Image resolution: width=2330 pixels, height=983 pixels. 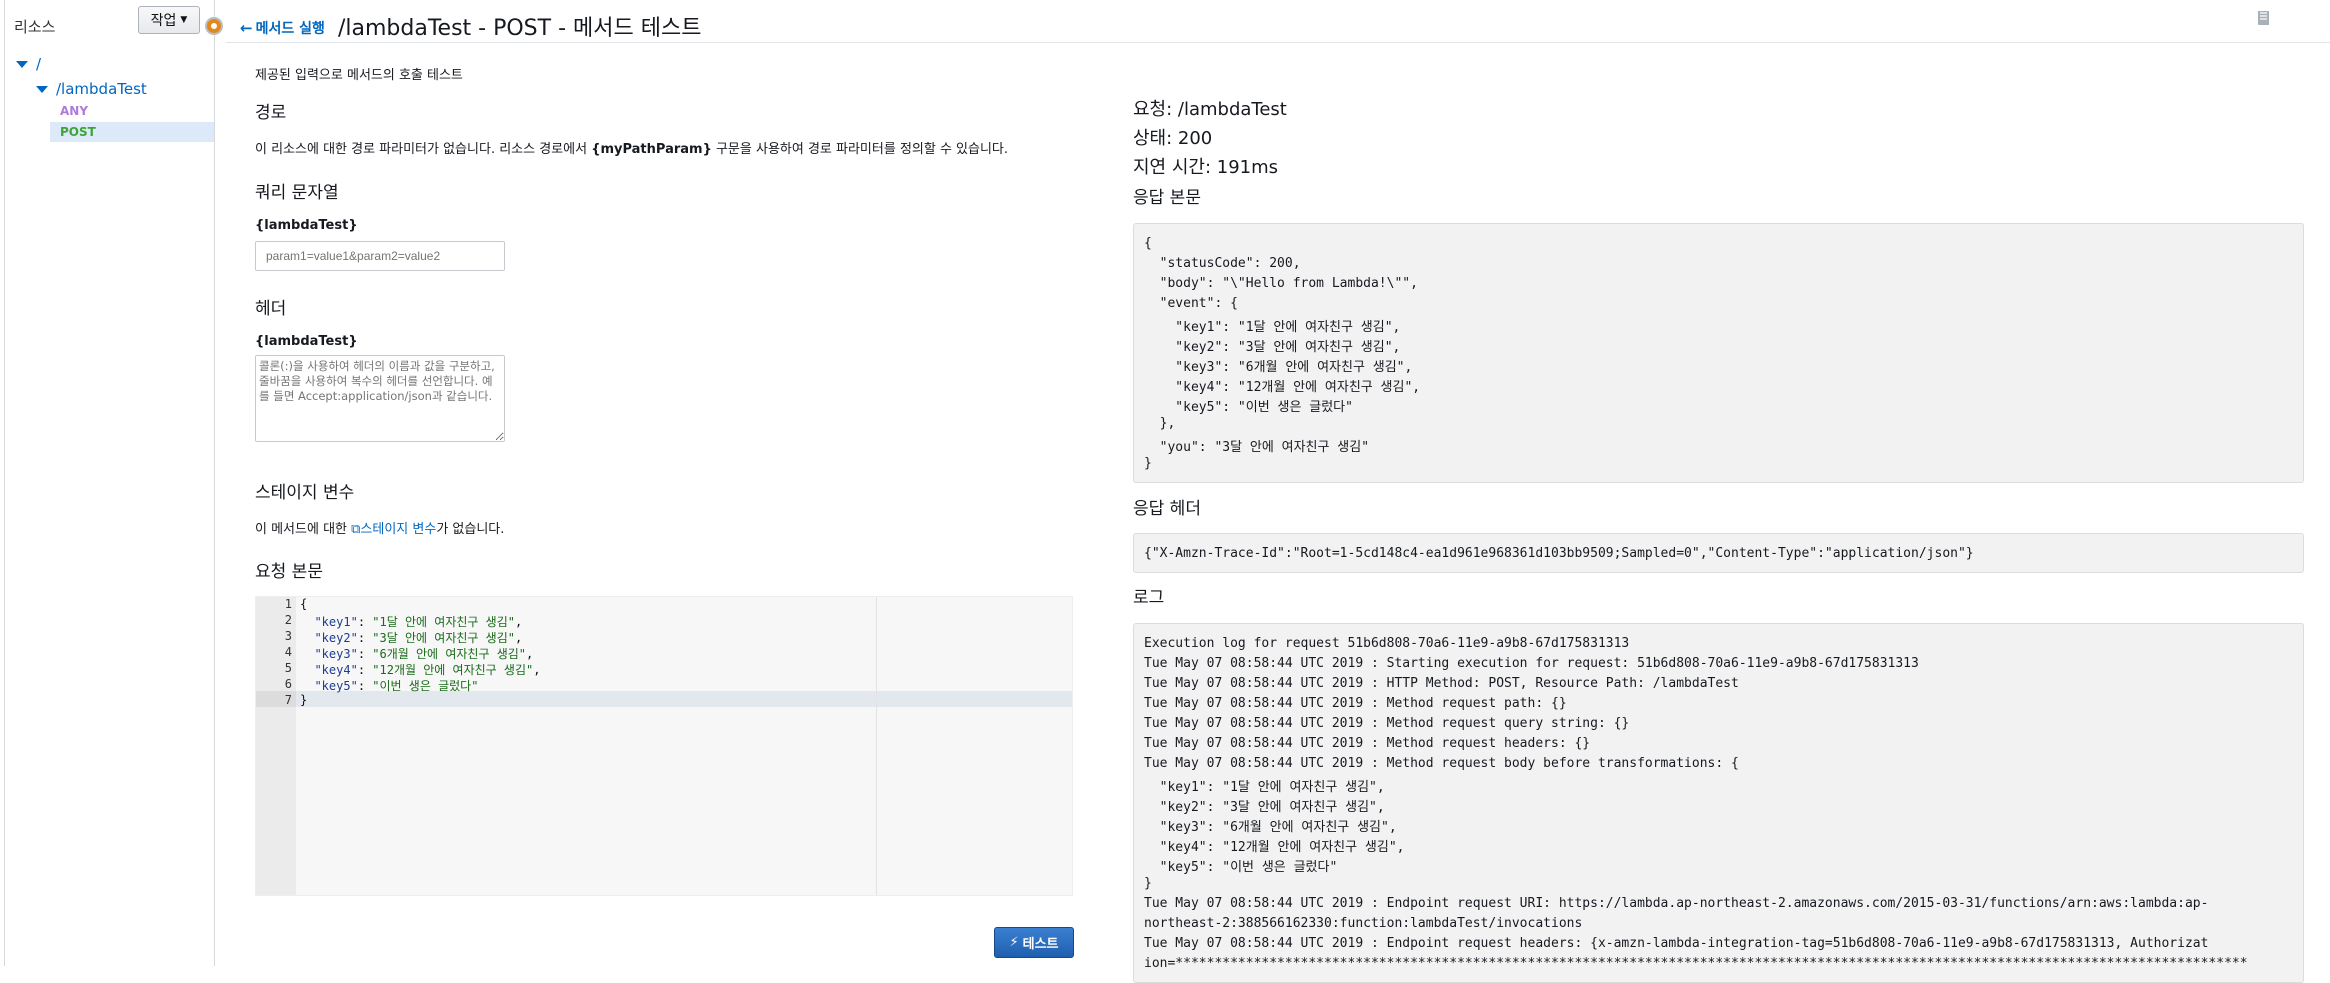 I want to click on code-line: "key4": "12개월 안에 여자친구 생김",, so click(x=427, y=670).